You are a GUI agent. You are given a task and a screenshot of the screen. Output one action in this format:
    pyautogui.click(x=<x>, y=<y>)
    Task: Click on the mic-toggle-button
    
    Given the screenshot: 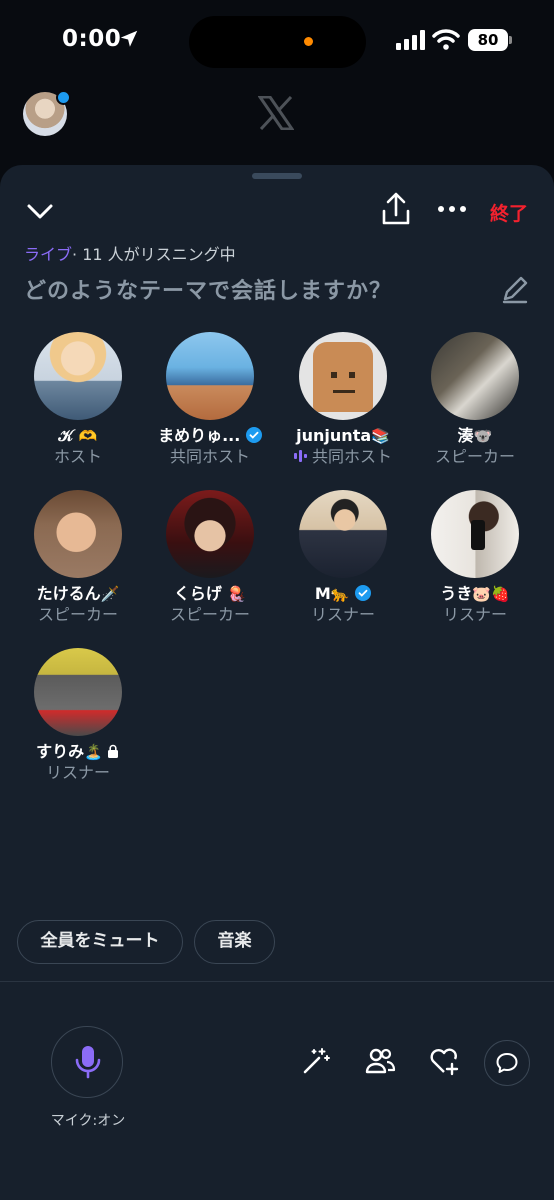 What is the action you would take?
    pyautogui.click(x=87, y=1062)
    